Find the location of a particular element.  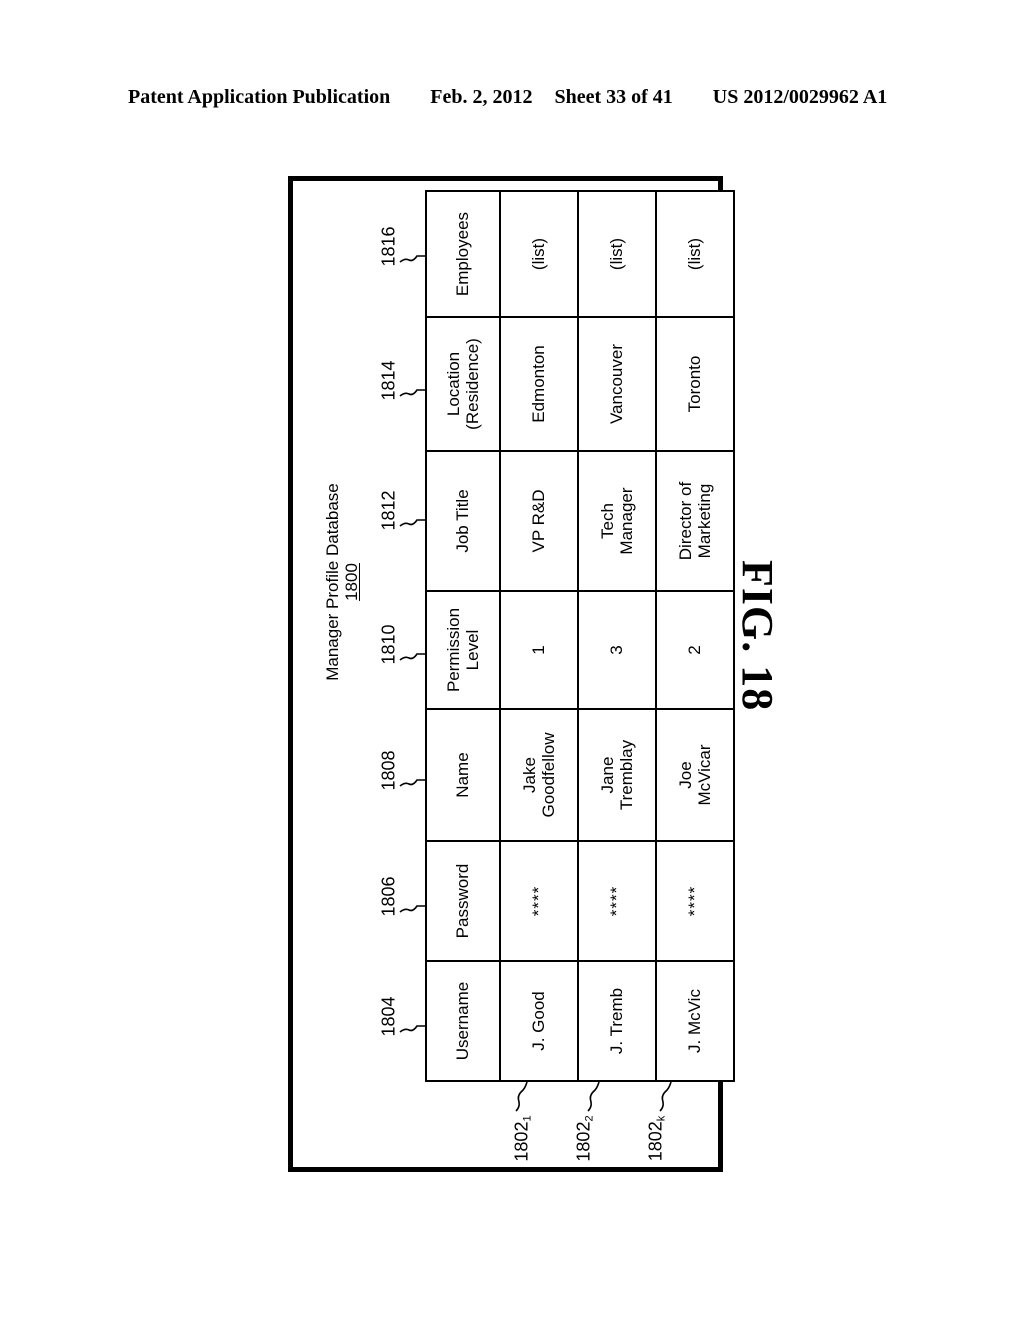

table-title: Manager Profile Database 1800 is located at coordinates (342, 582).